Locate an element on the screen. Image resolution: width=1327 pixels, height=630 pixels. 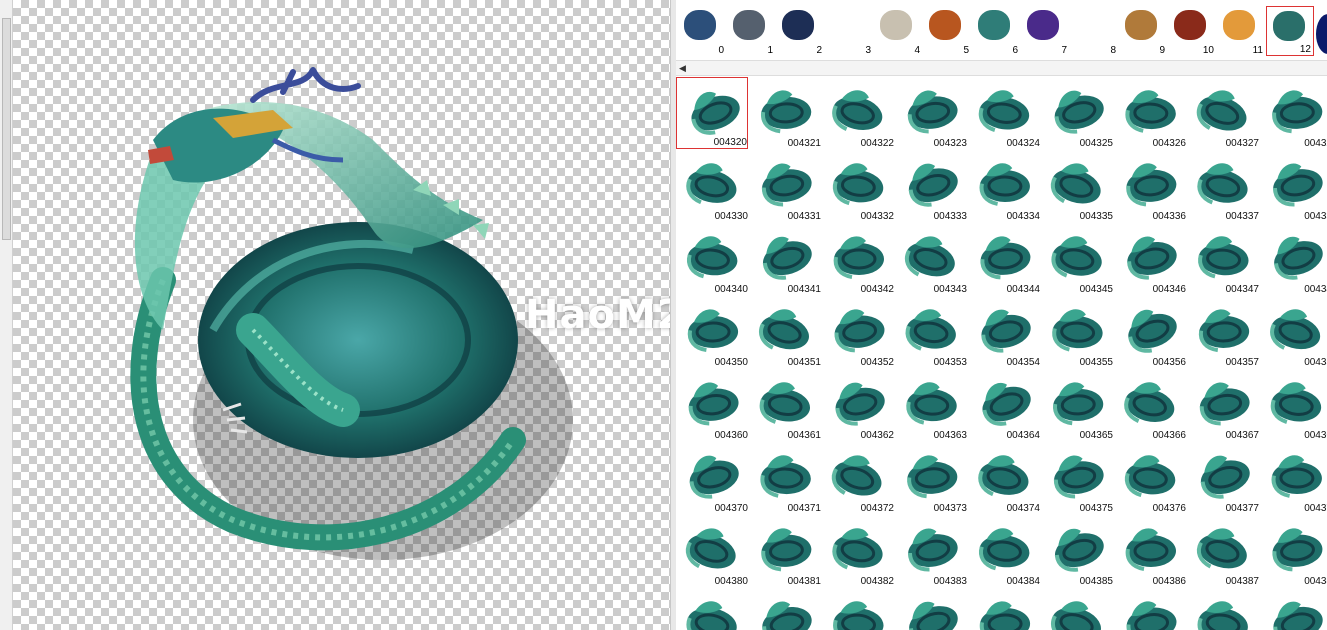
frame-cell: 004354 is located at coordinates (1004, 332).